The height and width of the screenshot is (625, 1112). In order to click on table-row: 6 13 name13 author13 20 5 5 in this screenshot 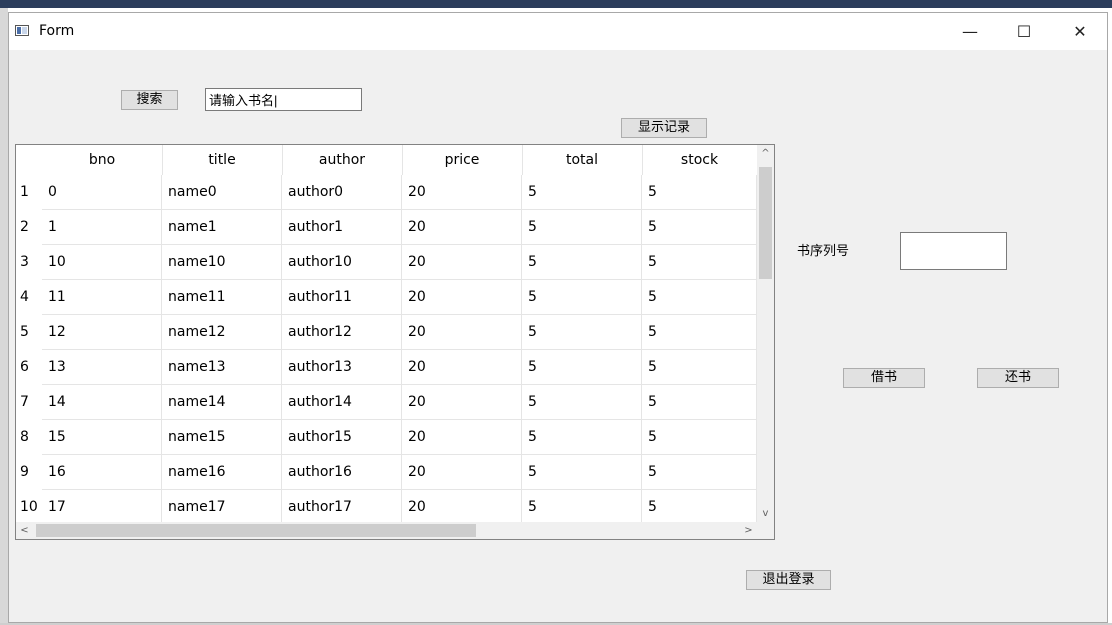, I will do `click(386, 367)`.